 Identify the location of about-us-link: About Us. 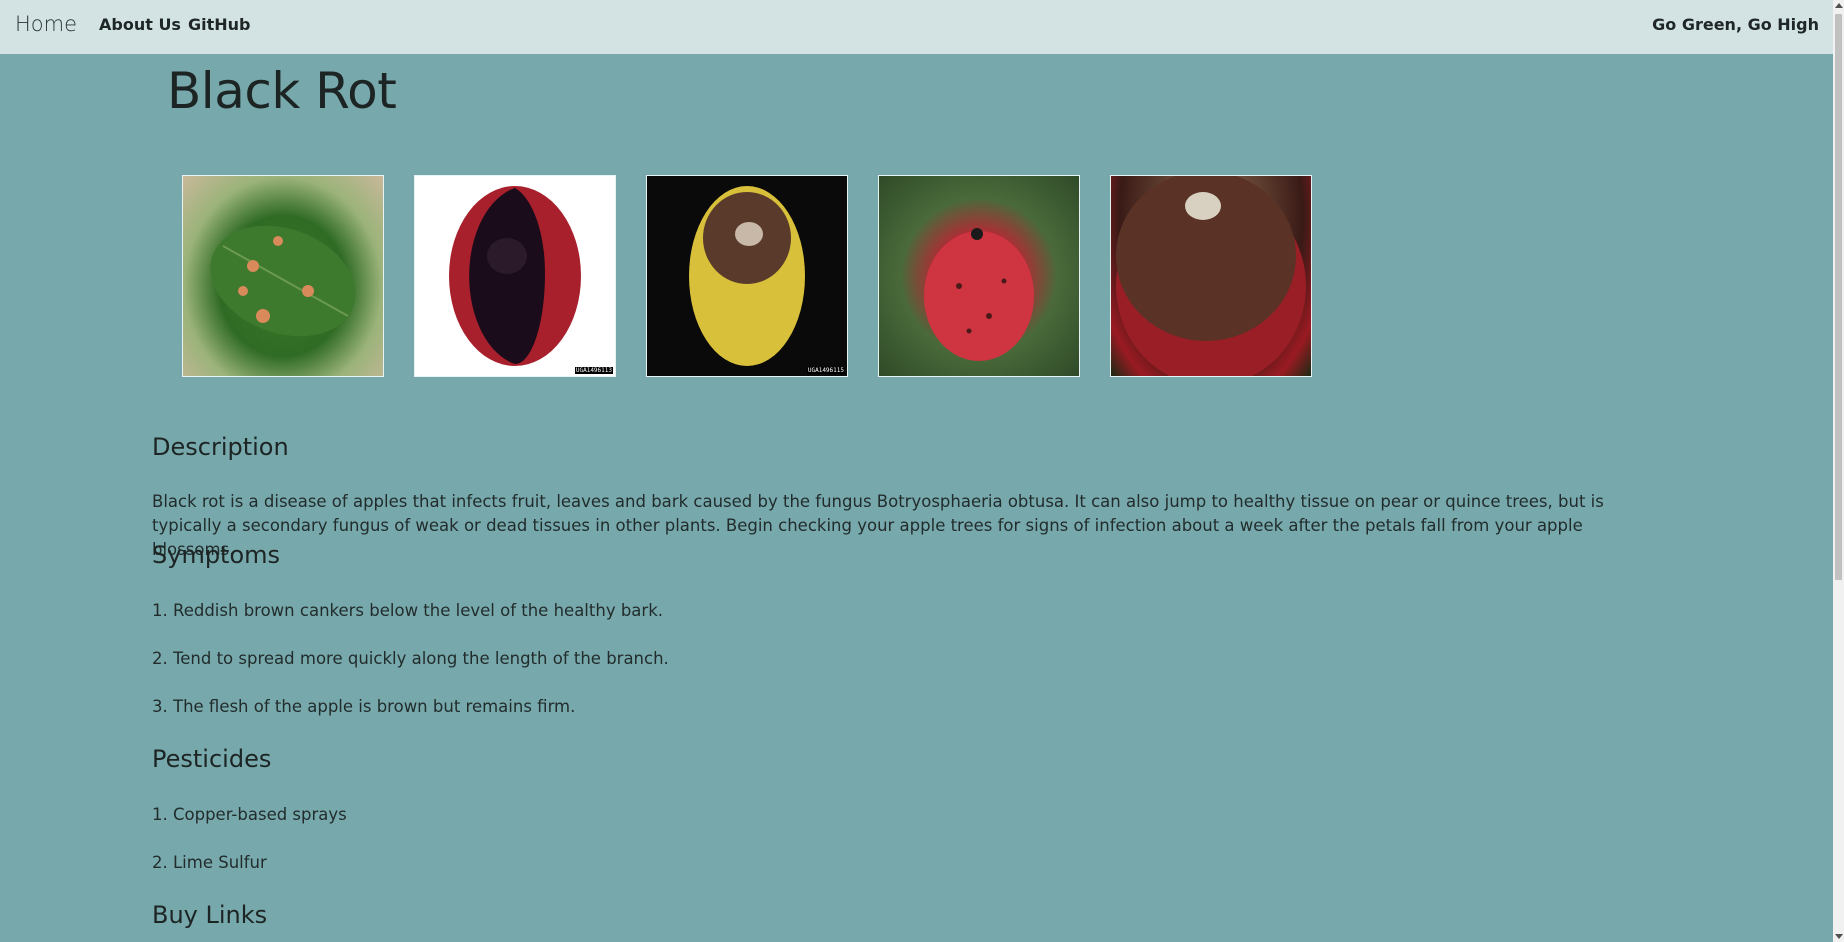
(140, 24).